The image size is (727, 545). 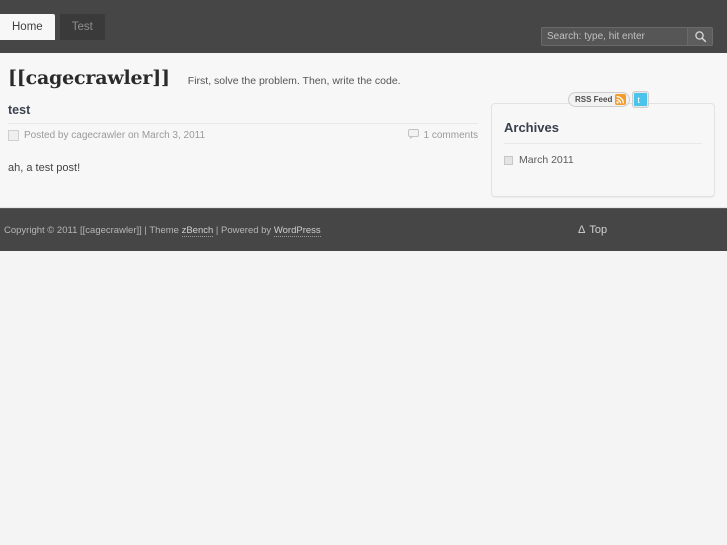 What do you see at coordinates (115, 135) in the screenshot?
I see `post-meta-text: Posted by cagecrawler on March 3, 2011` at bounding box center [115, 135].